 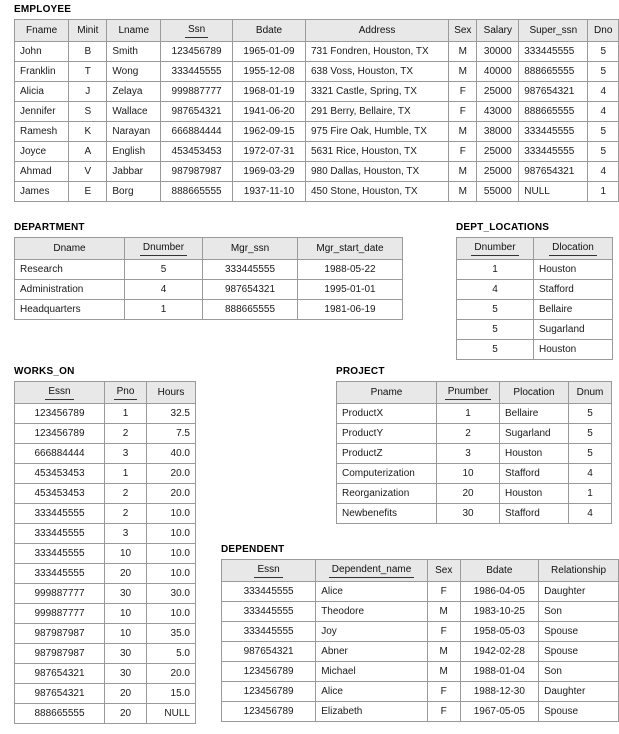 I want to click on table-row: 333445555 10 10.0, so click(x=105, y=553).